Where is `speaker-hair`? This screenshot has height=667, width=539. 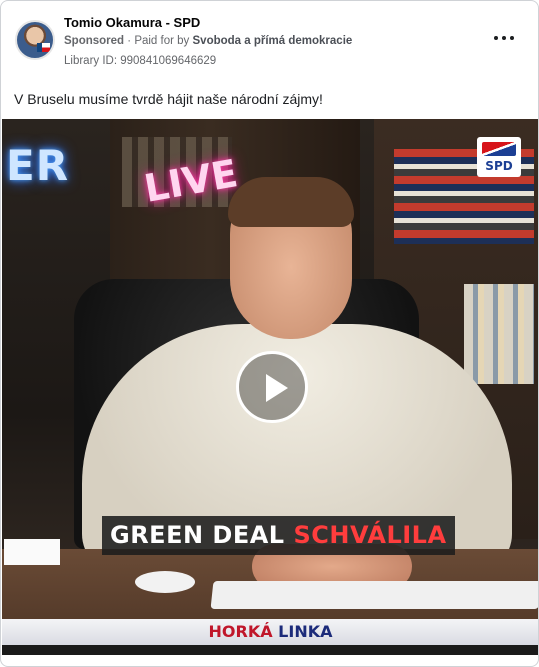 speaker-hair is located at coordinates (291, 202).